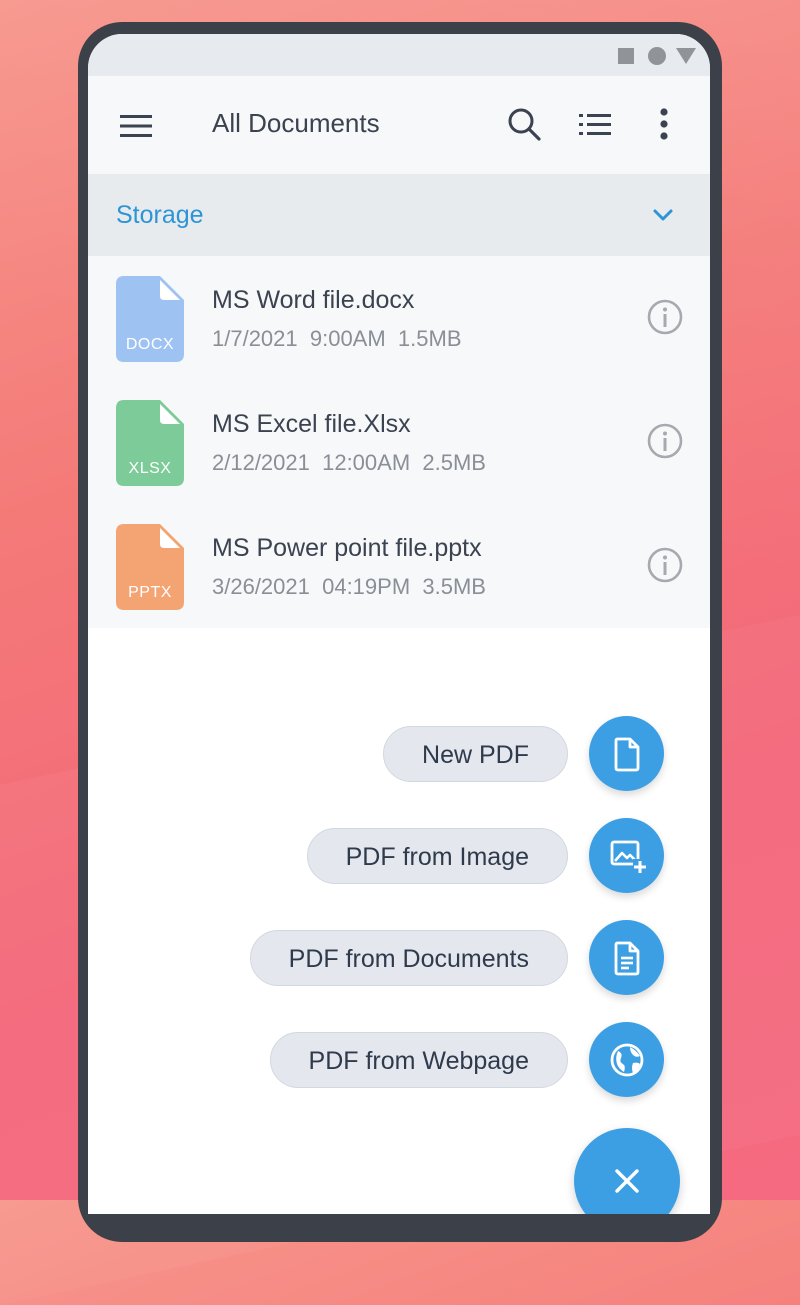  Describe the element at coordinates (150, 567) in the screenshot. I see `file-type-icon: PPTX` at that location.